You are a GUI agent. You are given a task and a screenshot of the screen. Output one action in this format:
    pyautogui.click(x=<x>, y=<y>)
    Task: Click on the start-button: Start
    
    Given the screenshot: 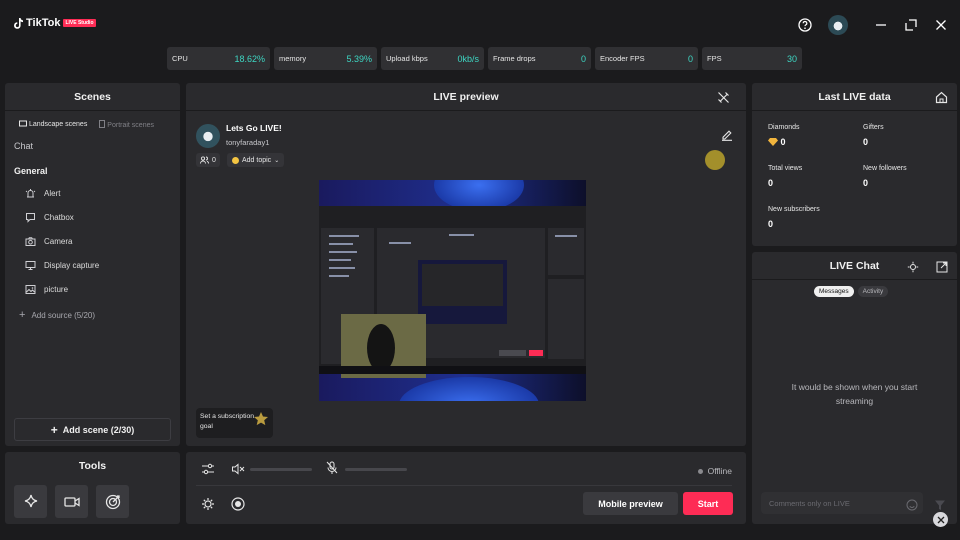 What is the action you would take?
    pyautogui.click(x=708, y=503)
    